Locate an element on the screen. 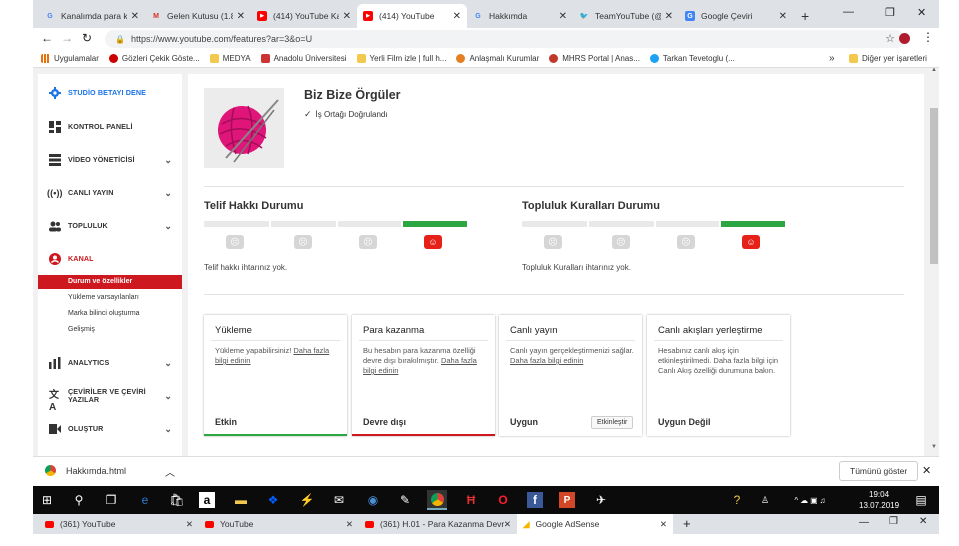 Image resolution: width=959 pixels, height=546 pixels. chrome-icon is located at coordinates (437, 500).